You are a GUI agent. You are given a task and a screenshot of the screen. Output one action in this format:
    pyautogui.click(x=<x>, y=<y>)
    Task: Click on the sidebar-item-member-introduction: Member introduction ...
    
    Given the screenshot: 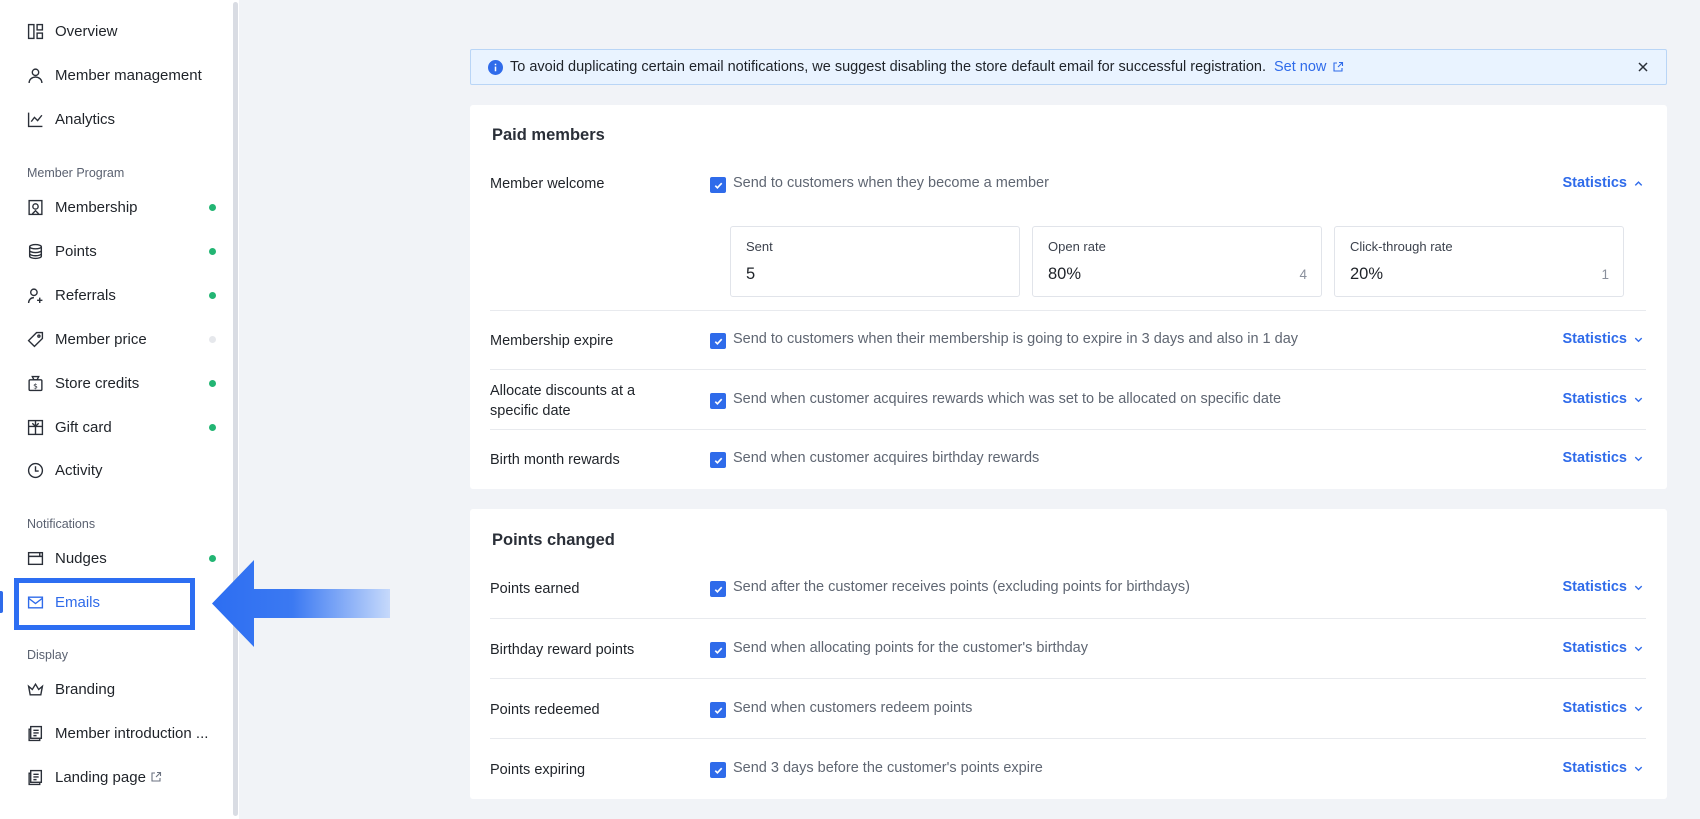 What is the action you would take?
    pyautogui.click(x=116, y=733)
    